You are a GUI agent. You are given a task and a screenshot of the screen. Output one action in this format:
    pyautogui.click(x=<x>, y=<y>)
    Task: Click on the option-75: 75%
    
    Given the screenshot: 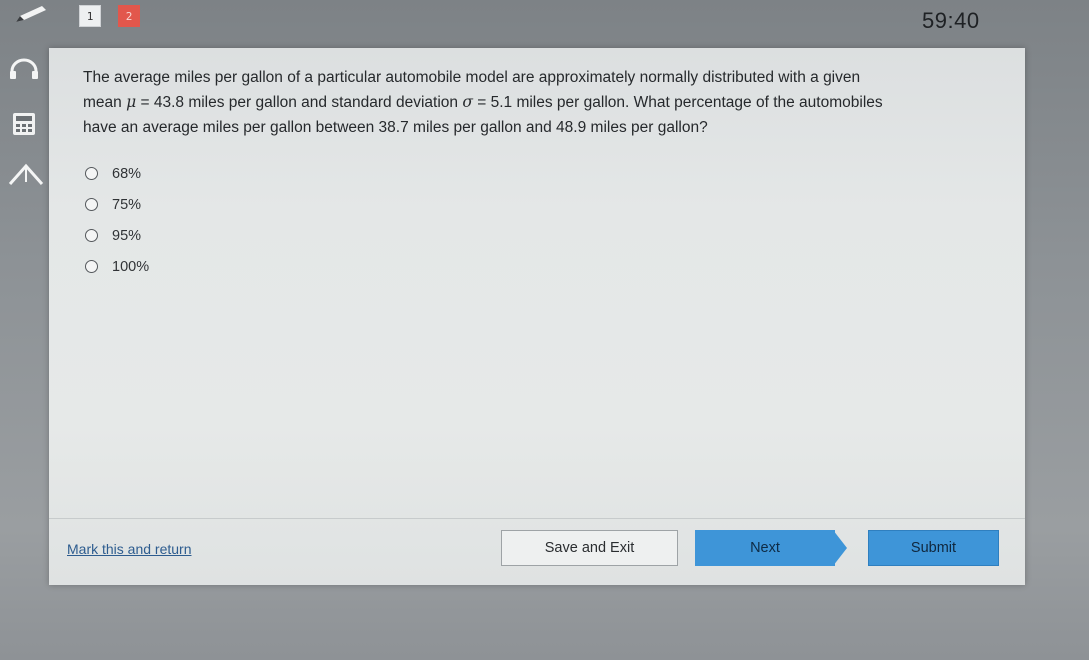 What is the action you would take?
    pyautogui.click(x=117, y=204)
    